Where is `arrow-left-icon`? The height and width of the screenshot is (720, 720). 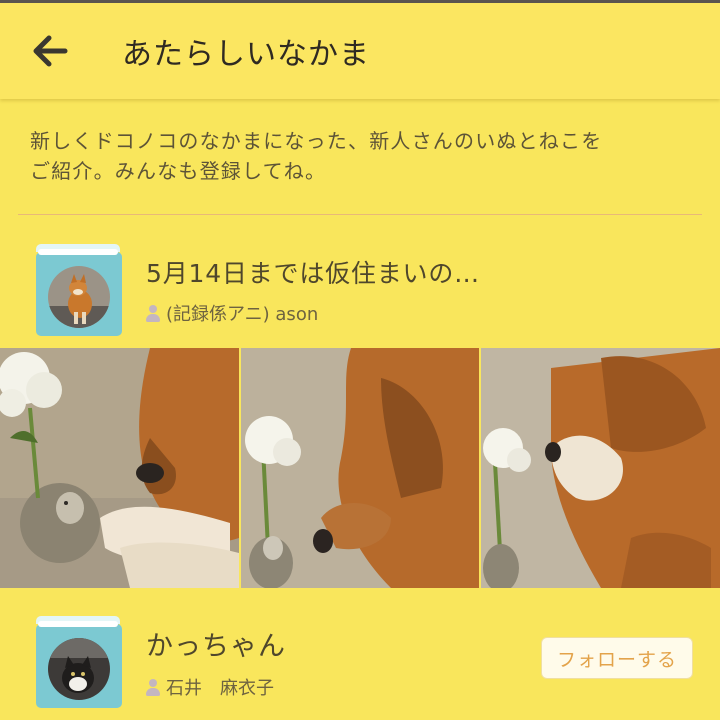
arrow-left-icon is located at coordinates (50, 51).